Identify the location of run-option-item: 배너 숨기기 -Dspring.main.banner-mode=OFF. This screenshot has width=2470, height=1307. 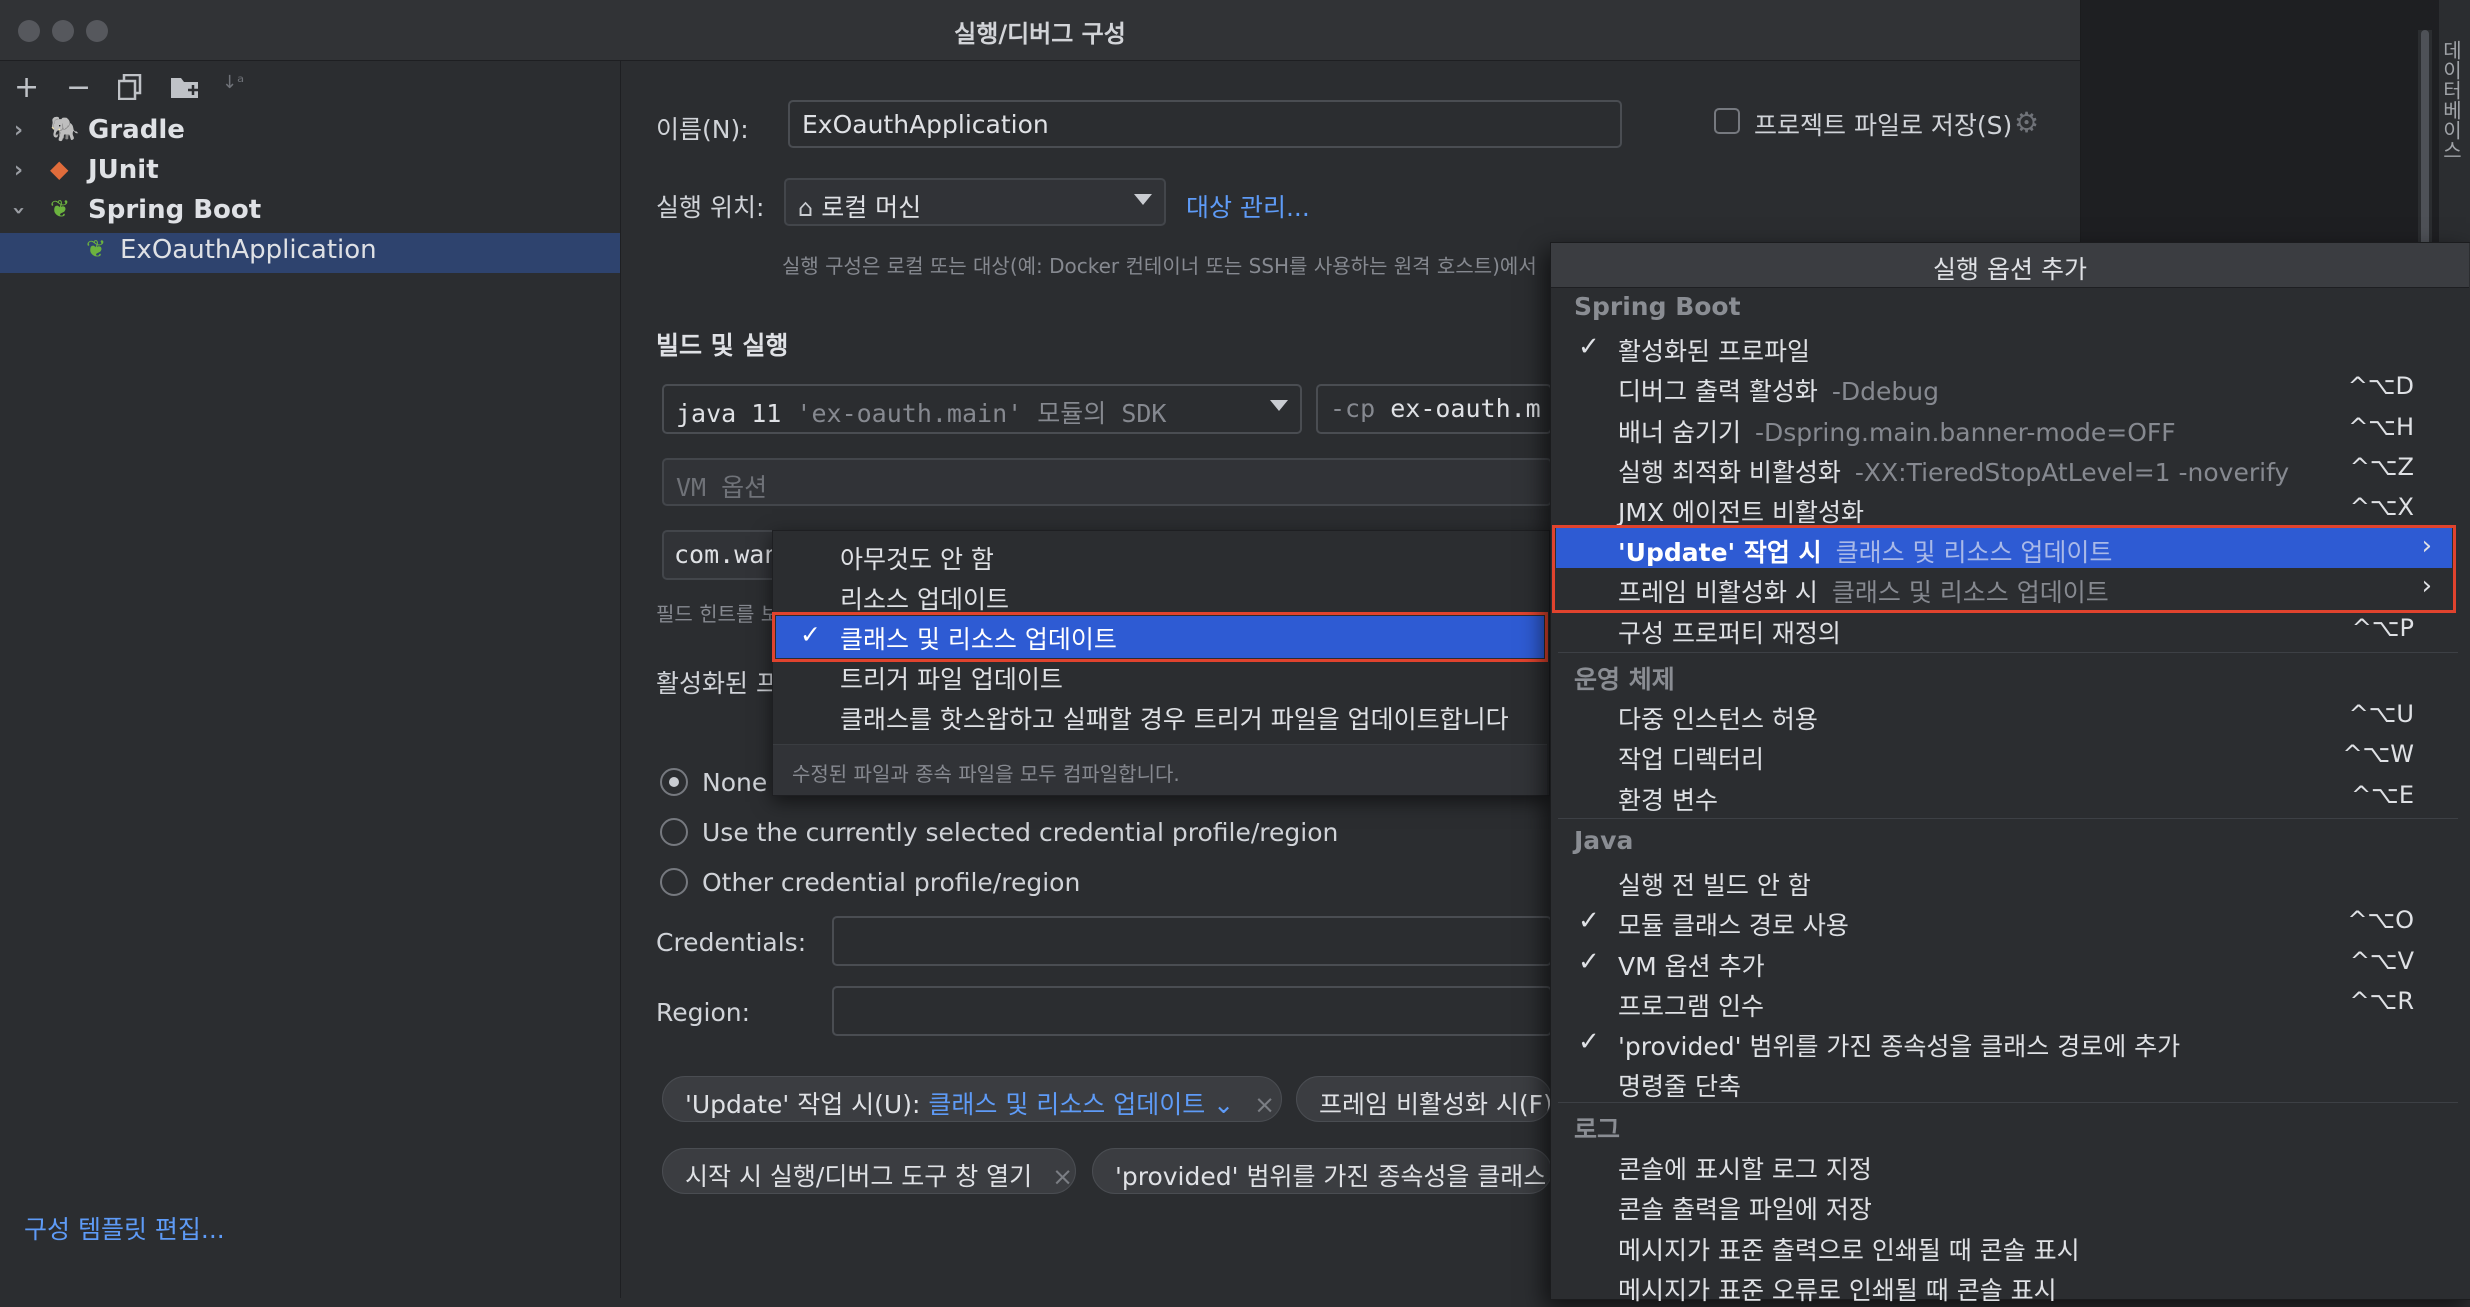
(1897, 431).